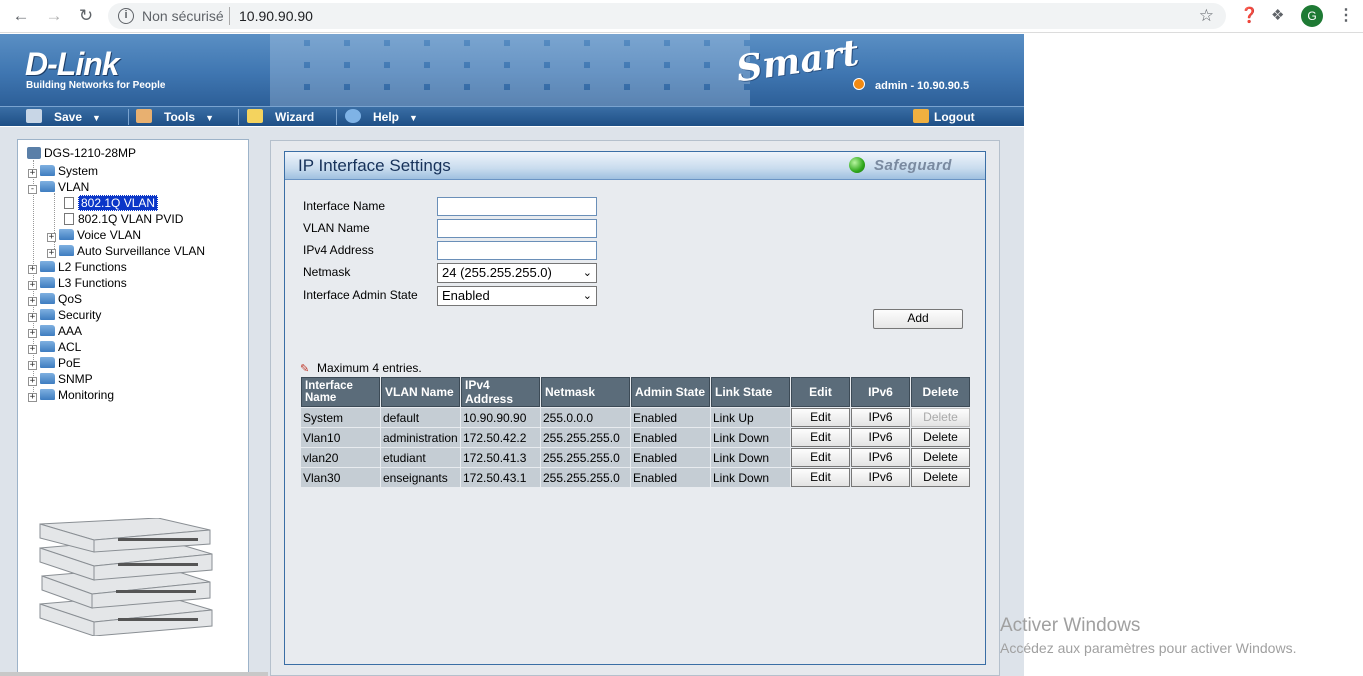 The width and height of the screenshot is (1363, 676). Describe the element at coordinates (500, 477) in the screenshot. I see `cell-ipv4: 172.50.43.1` at that location.